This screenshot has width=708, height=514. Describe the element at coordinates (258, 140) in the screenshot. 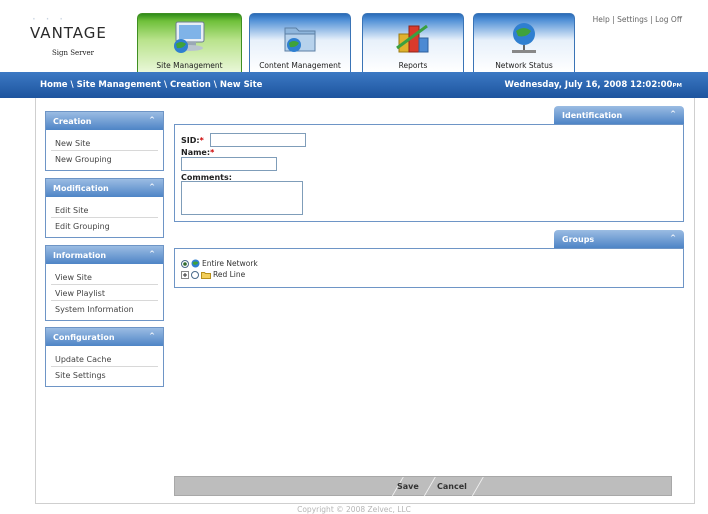

I see `sid-input` at that location.